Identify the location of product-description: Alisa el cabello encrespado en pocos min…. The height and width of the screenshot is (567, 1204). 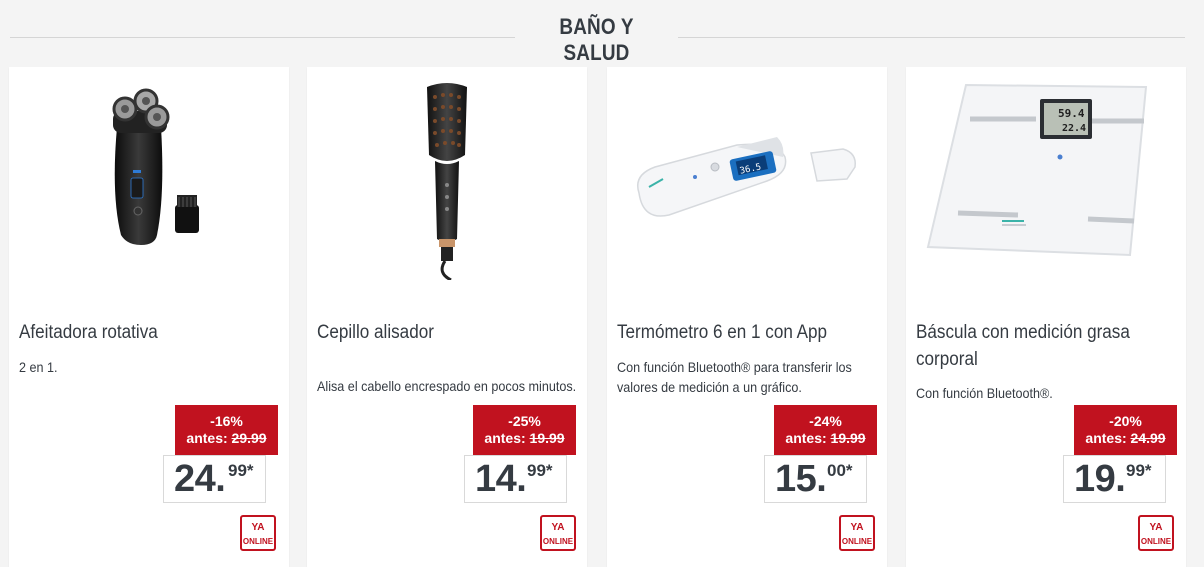
(447, 386).